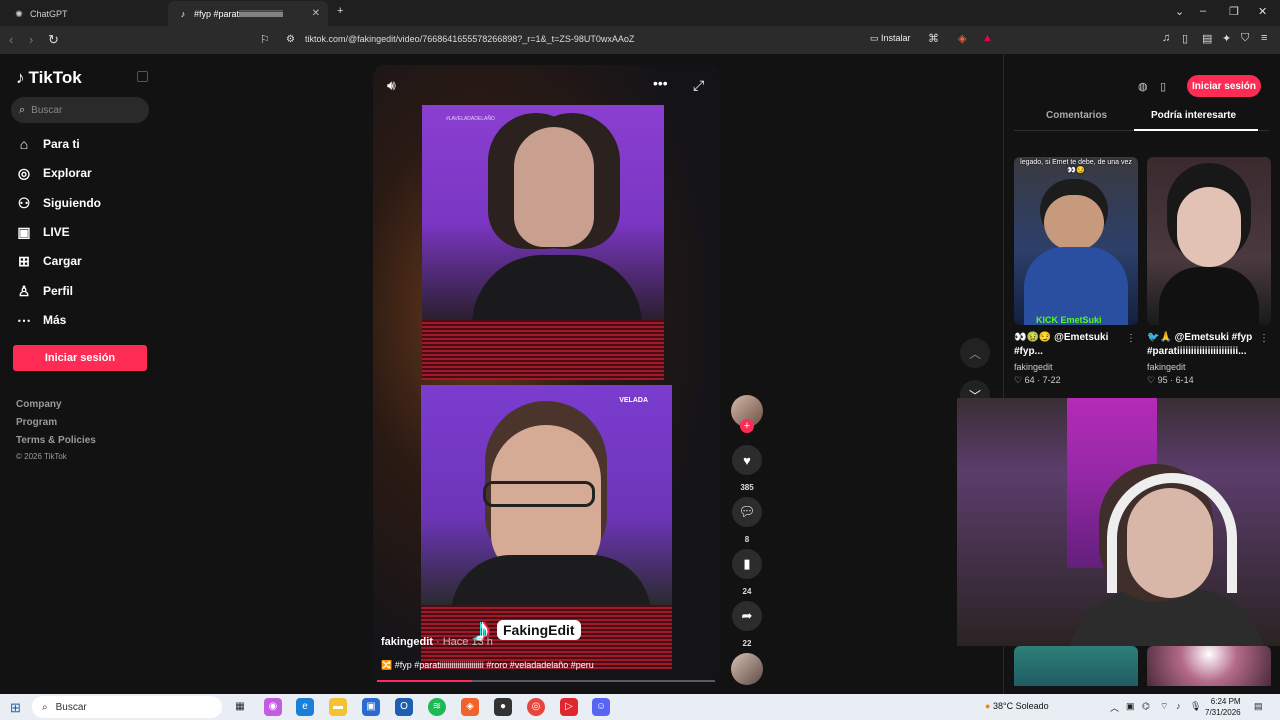  What do you see at coordinates (536, 707) in the screenshot?
I see `chrome-icon: ◎` at bounding box center [536, 707].